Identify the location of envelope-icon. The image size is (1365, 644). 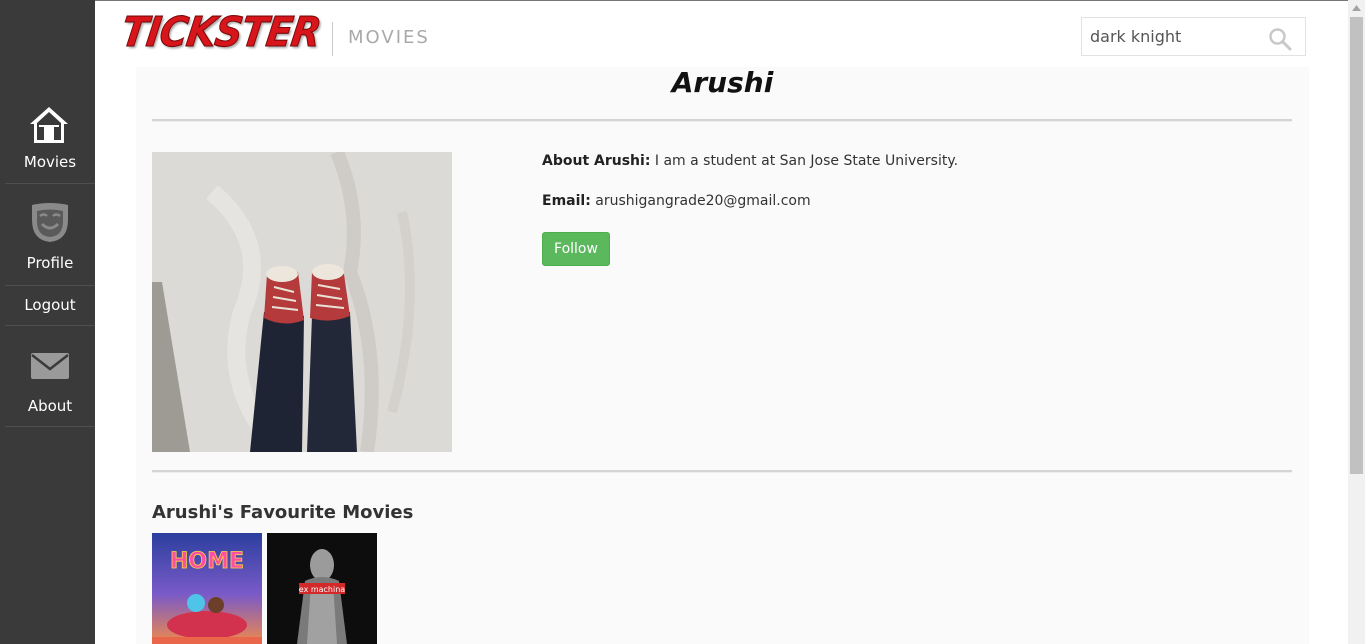
(50, 366).